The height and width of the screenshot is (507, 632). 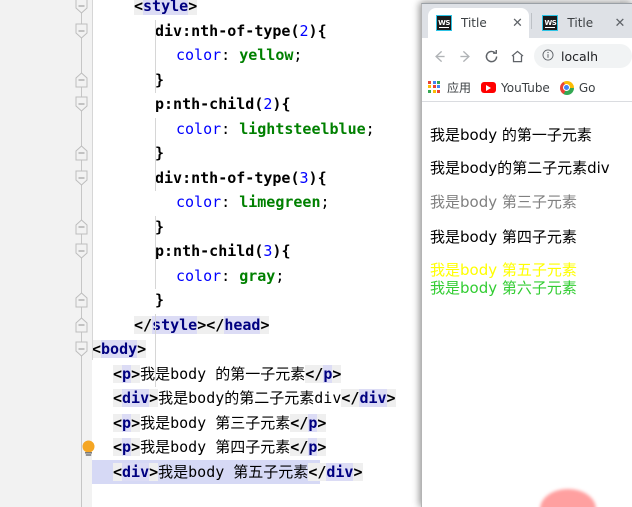 I want to click on code-line-25: <div>我是body 第五子元素</div>, so click(x=238, y=472).